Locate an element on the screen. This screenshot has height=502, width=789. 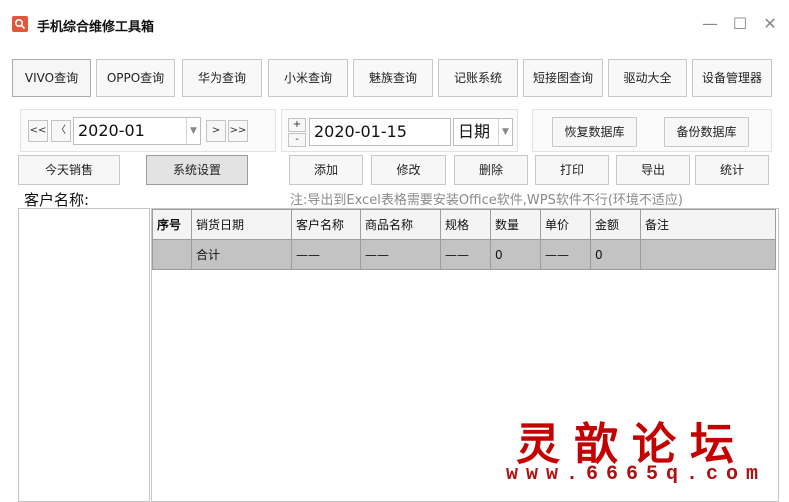
restore-database-button: 恢复数据库 is located at coordinates (594, 132).